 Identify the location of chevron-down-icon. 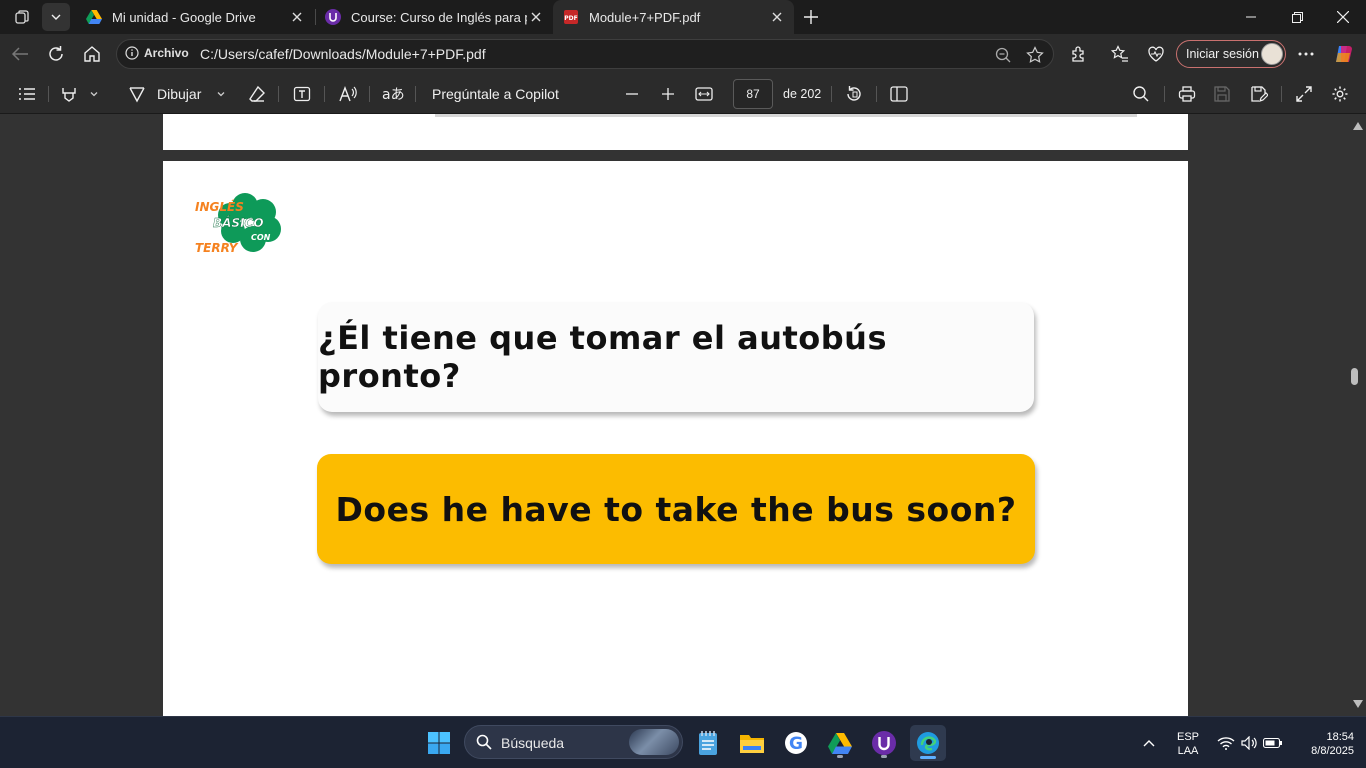
(56, 17).